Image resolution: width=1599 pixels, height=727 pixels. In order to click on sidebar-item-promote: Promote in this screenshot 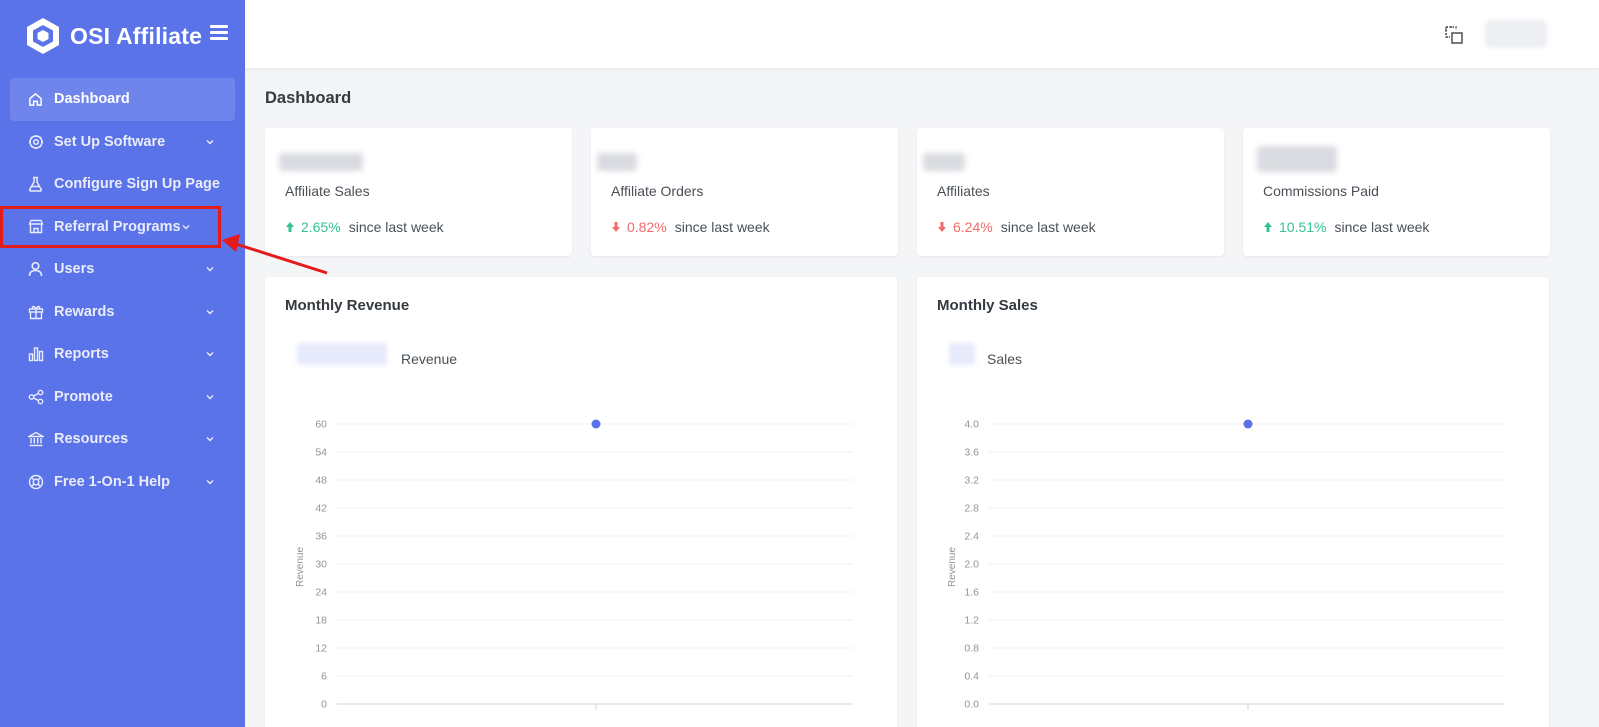, I will do `click(122, 397)`.